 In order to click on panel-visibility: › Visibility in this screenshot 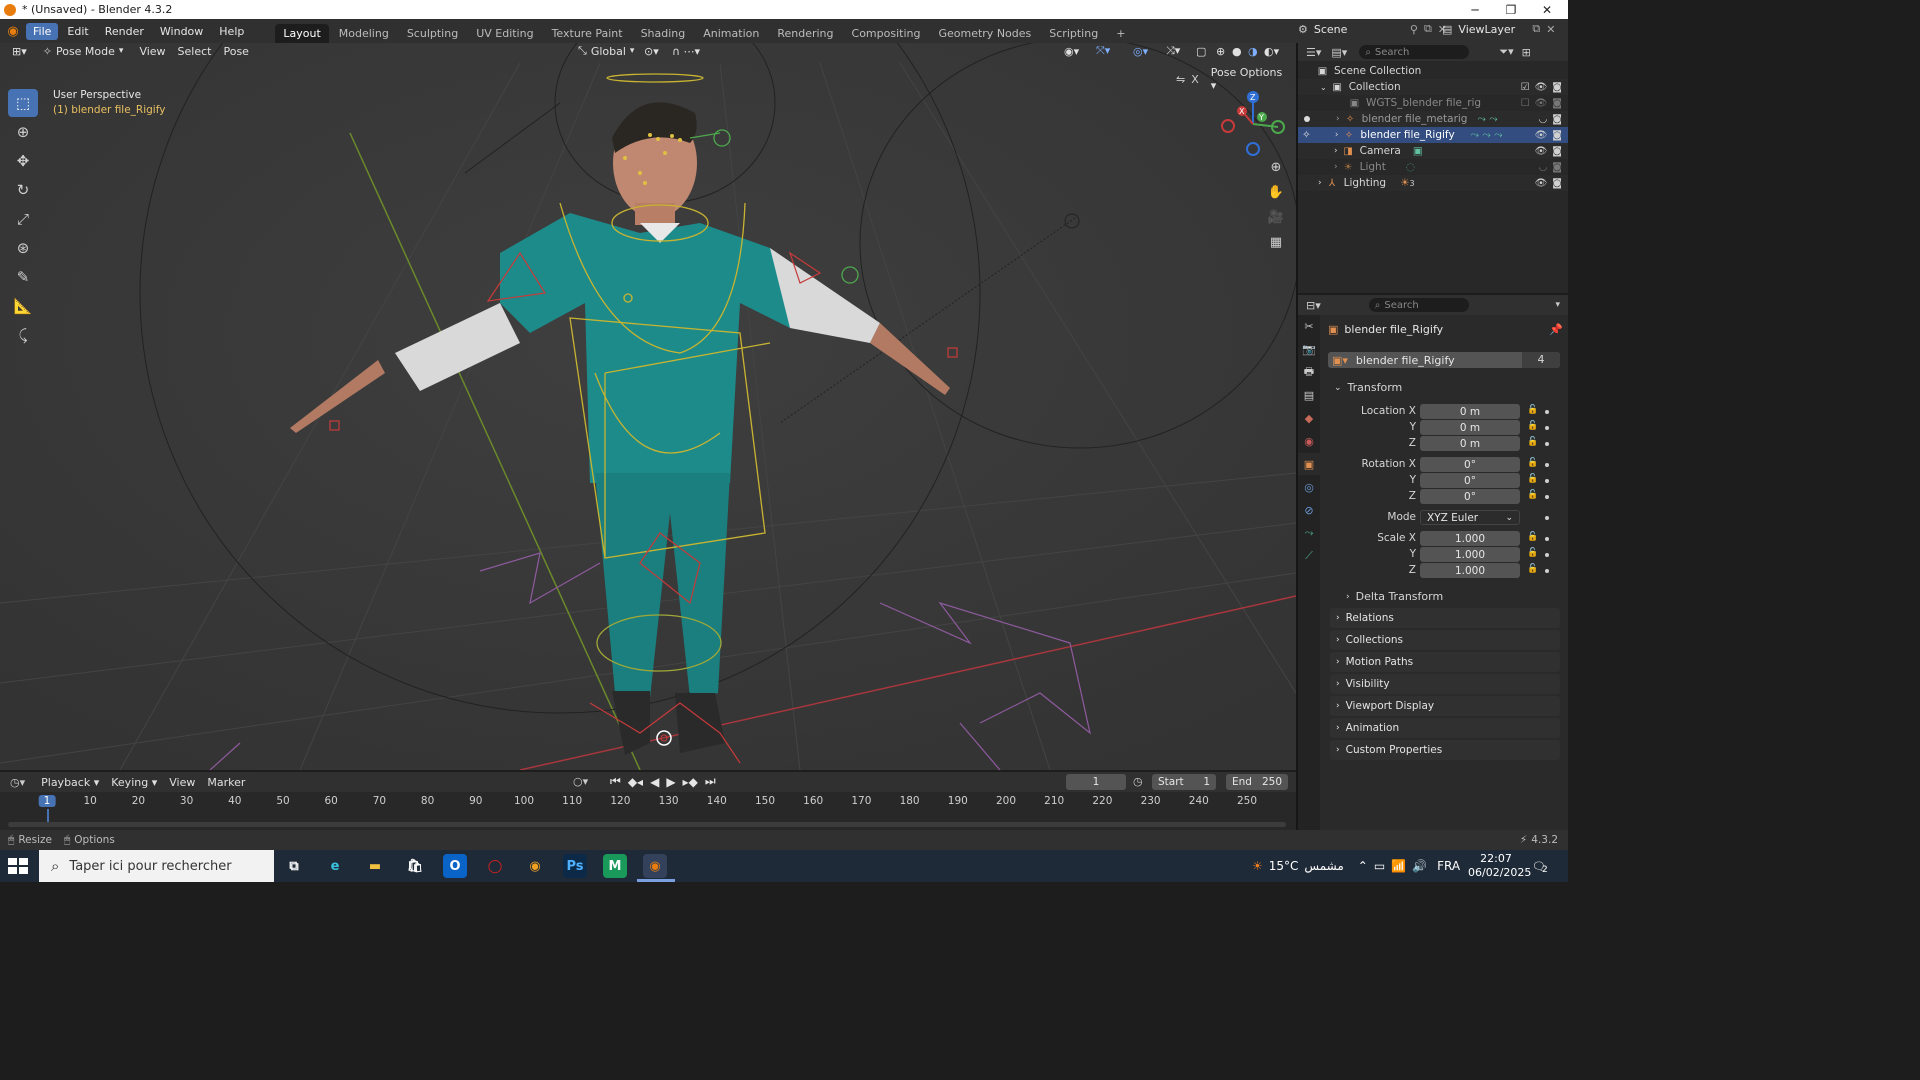, I will do `click(1445, 684)`.